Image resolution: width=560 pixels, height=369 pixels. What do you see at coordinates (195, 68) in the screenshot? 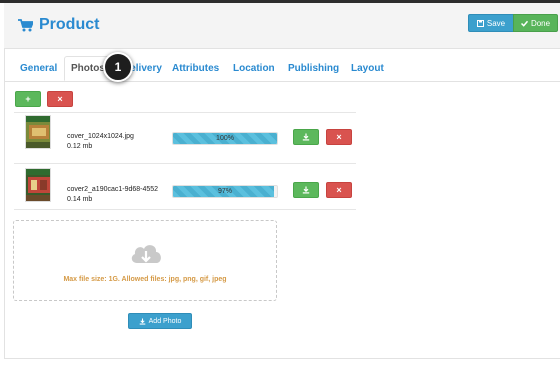
I see `tab-attributes: Attributes` at bounding box center [195, 68].